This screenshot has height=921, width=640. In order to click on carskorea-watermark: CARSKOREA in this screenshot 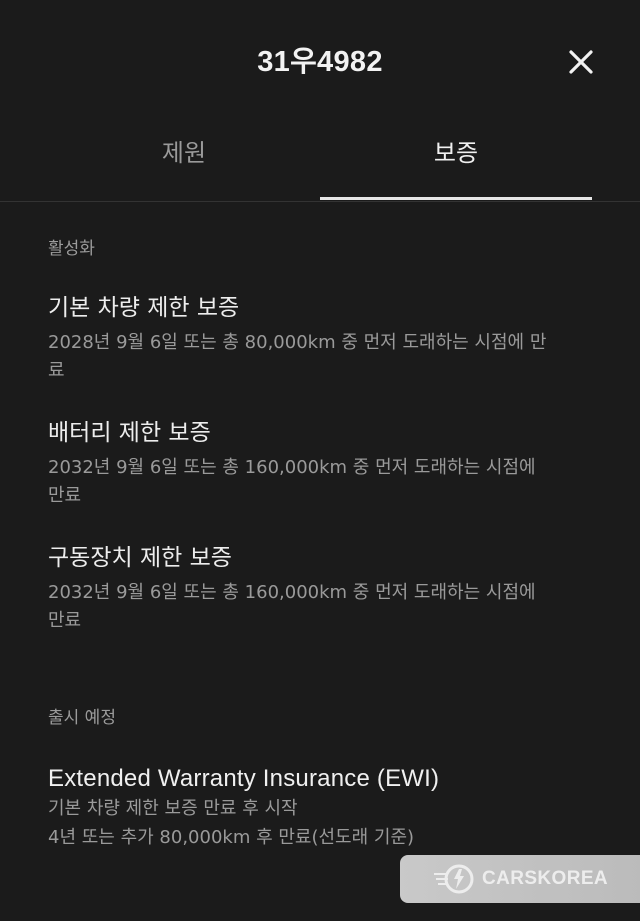, I will do `click(520, 879)`.